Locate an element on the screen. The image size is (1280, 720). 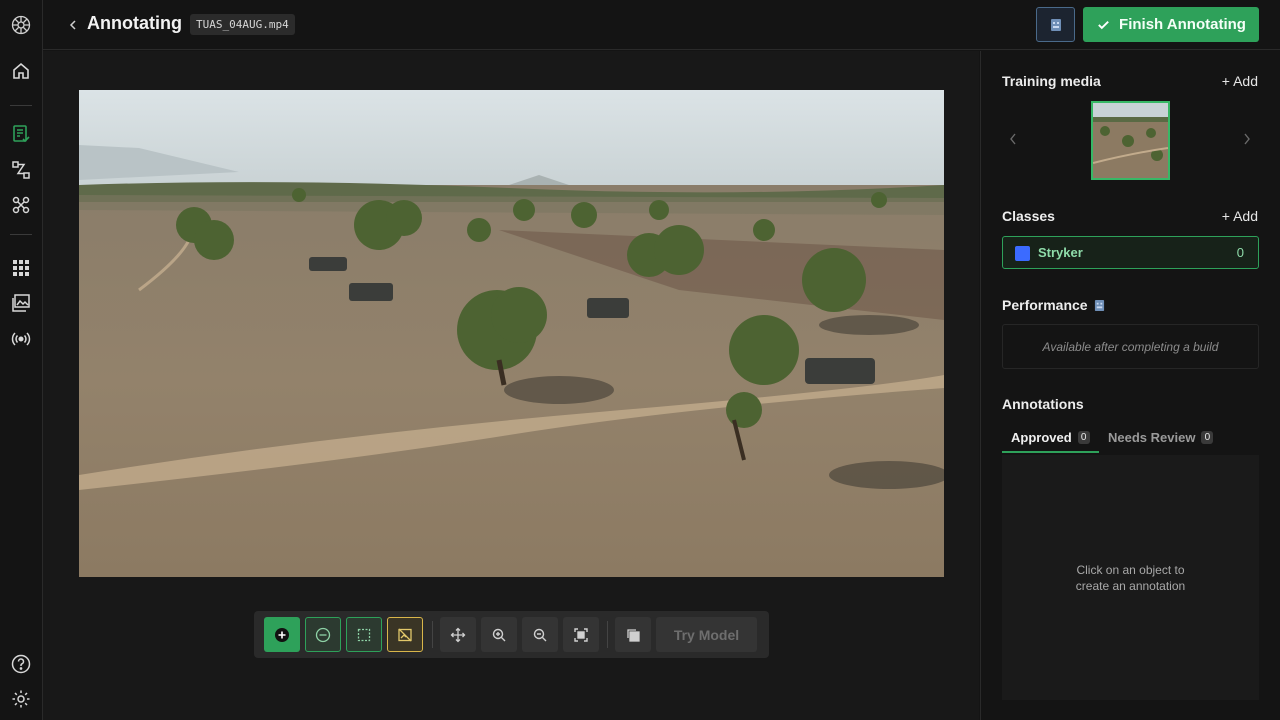
image-off-icon is located at coordinates (405, 634).